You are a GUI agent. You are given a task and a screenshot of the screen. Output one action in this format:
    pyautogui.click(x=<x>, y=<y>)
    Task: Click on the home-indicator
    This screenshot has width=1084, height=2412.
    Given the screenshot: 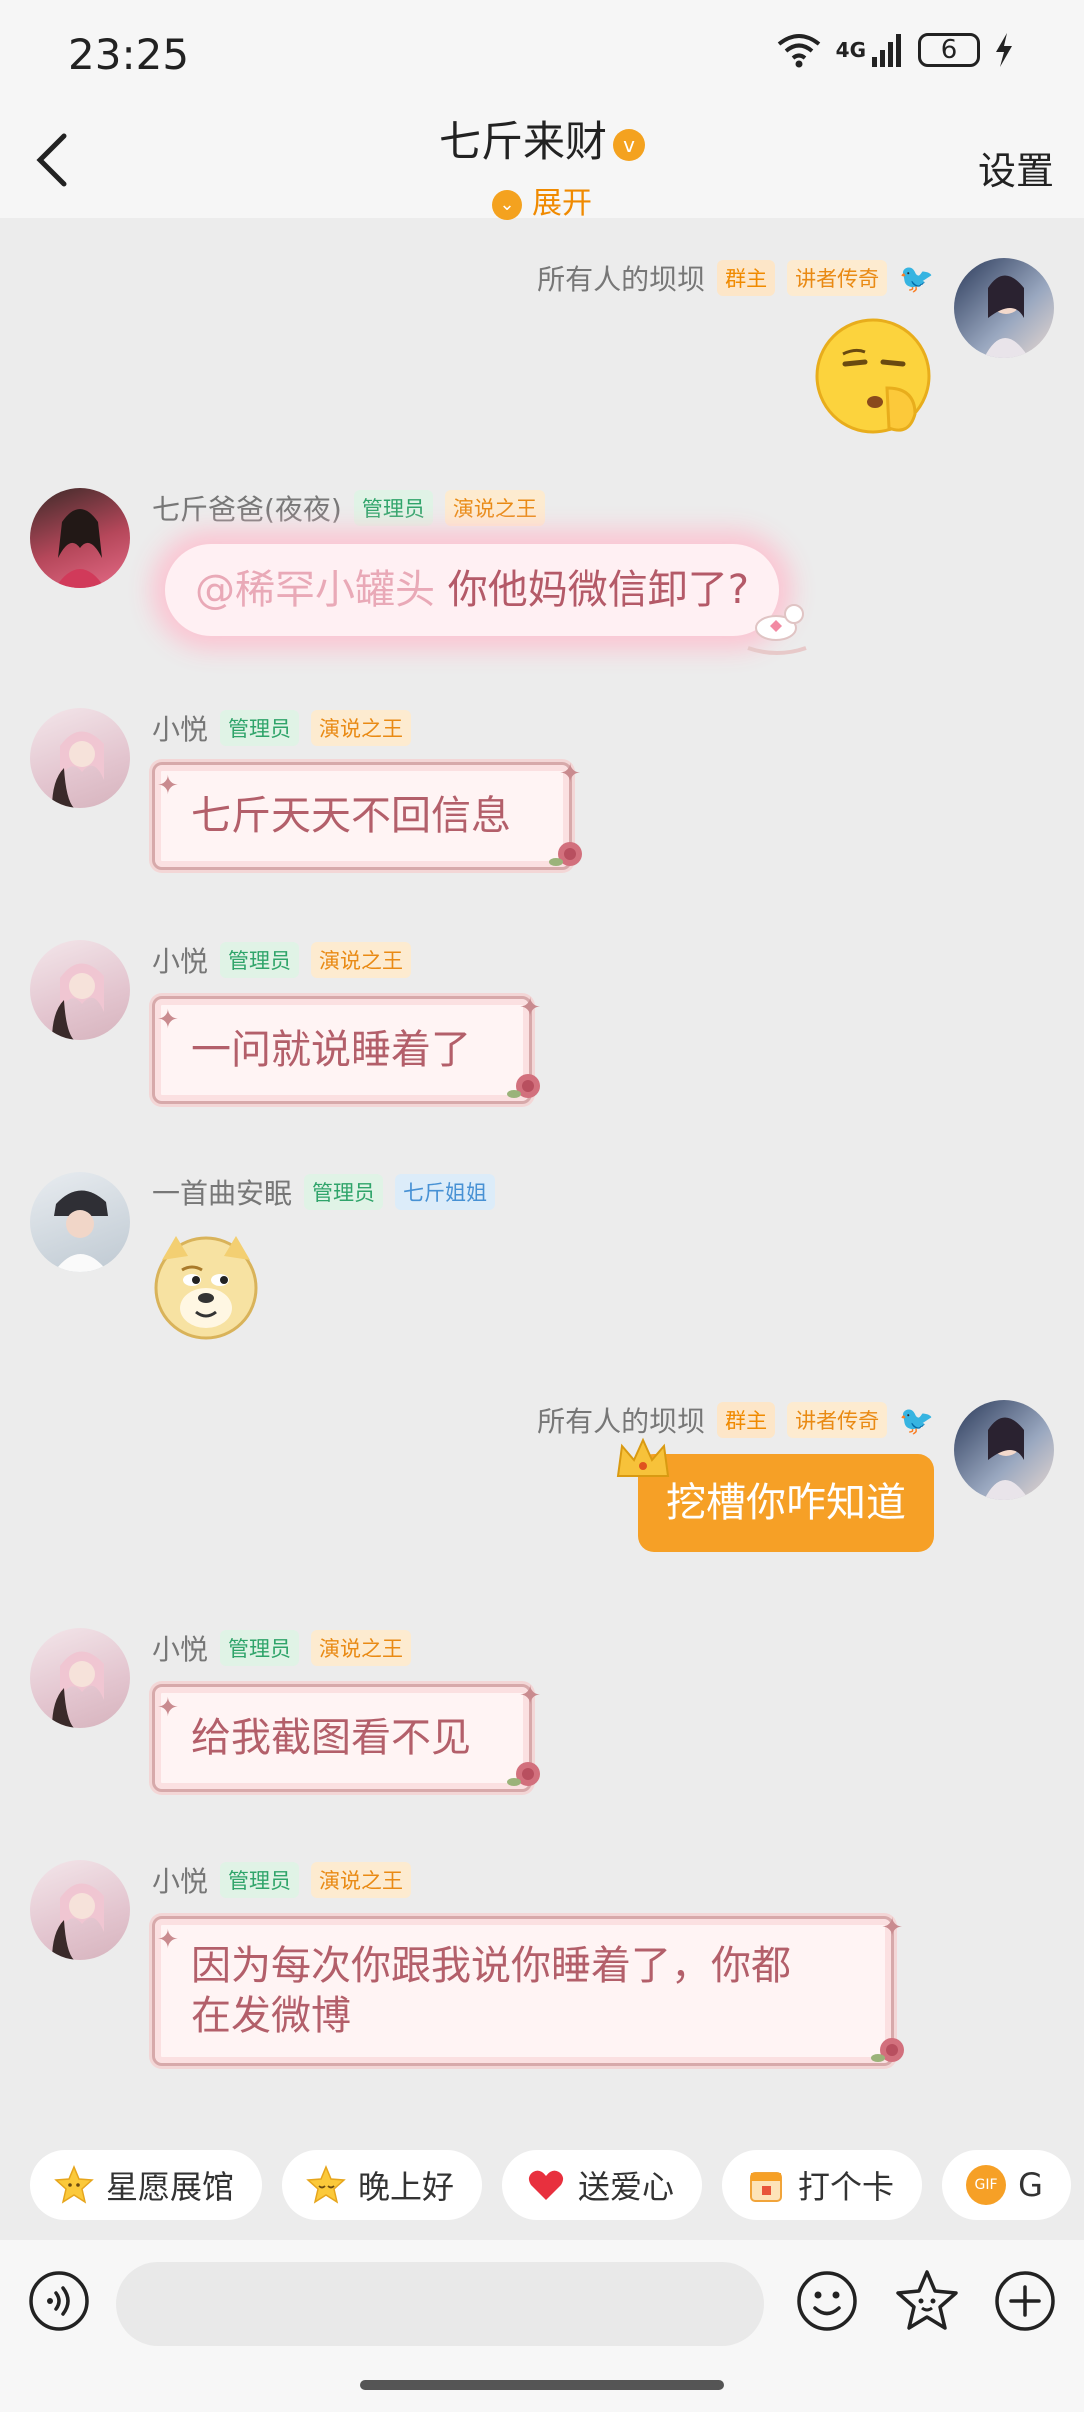 What is the action you would take?
    pyautogui.click(x=542, y=2385)
    